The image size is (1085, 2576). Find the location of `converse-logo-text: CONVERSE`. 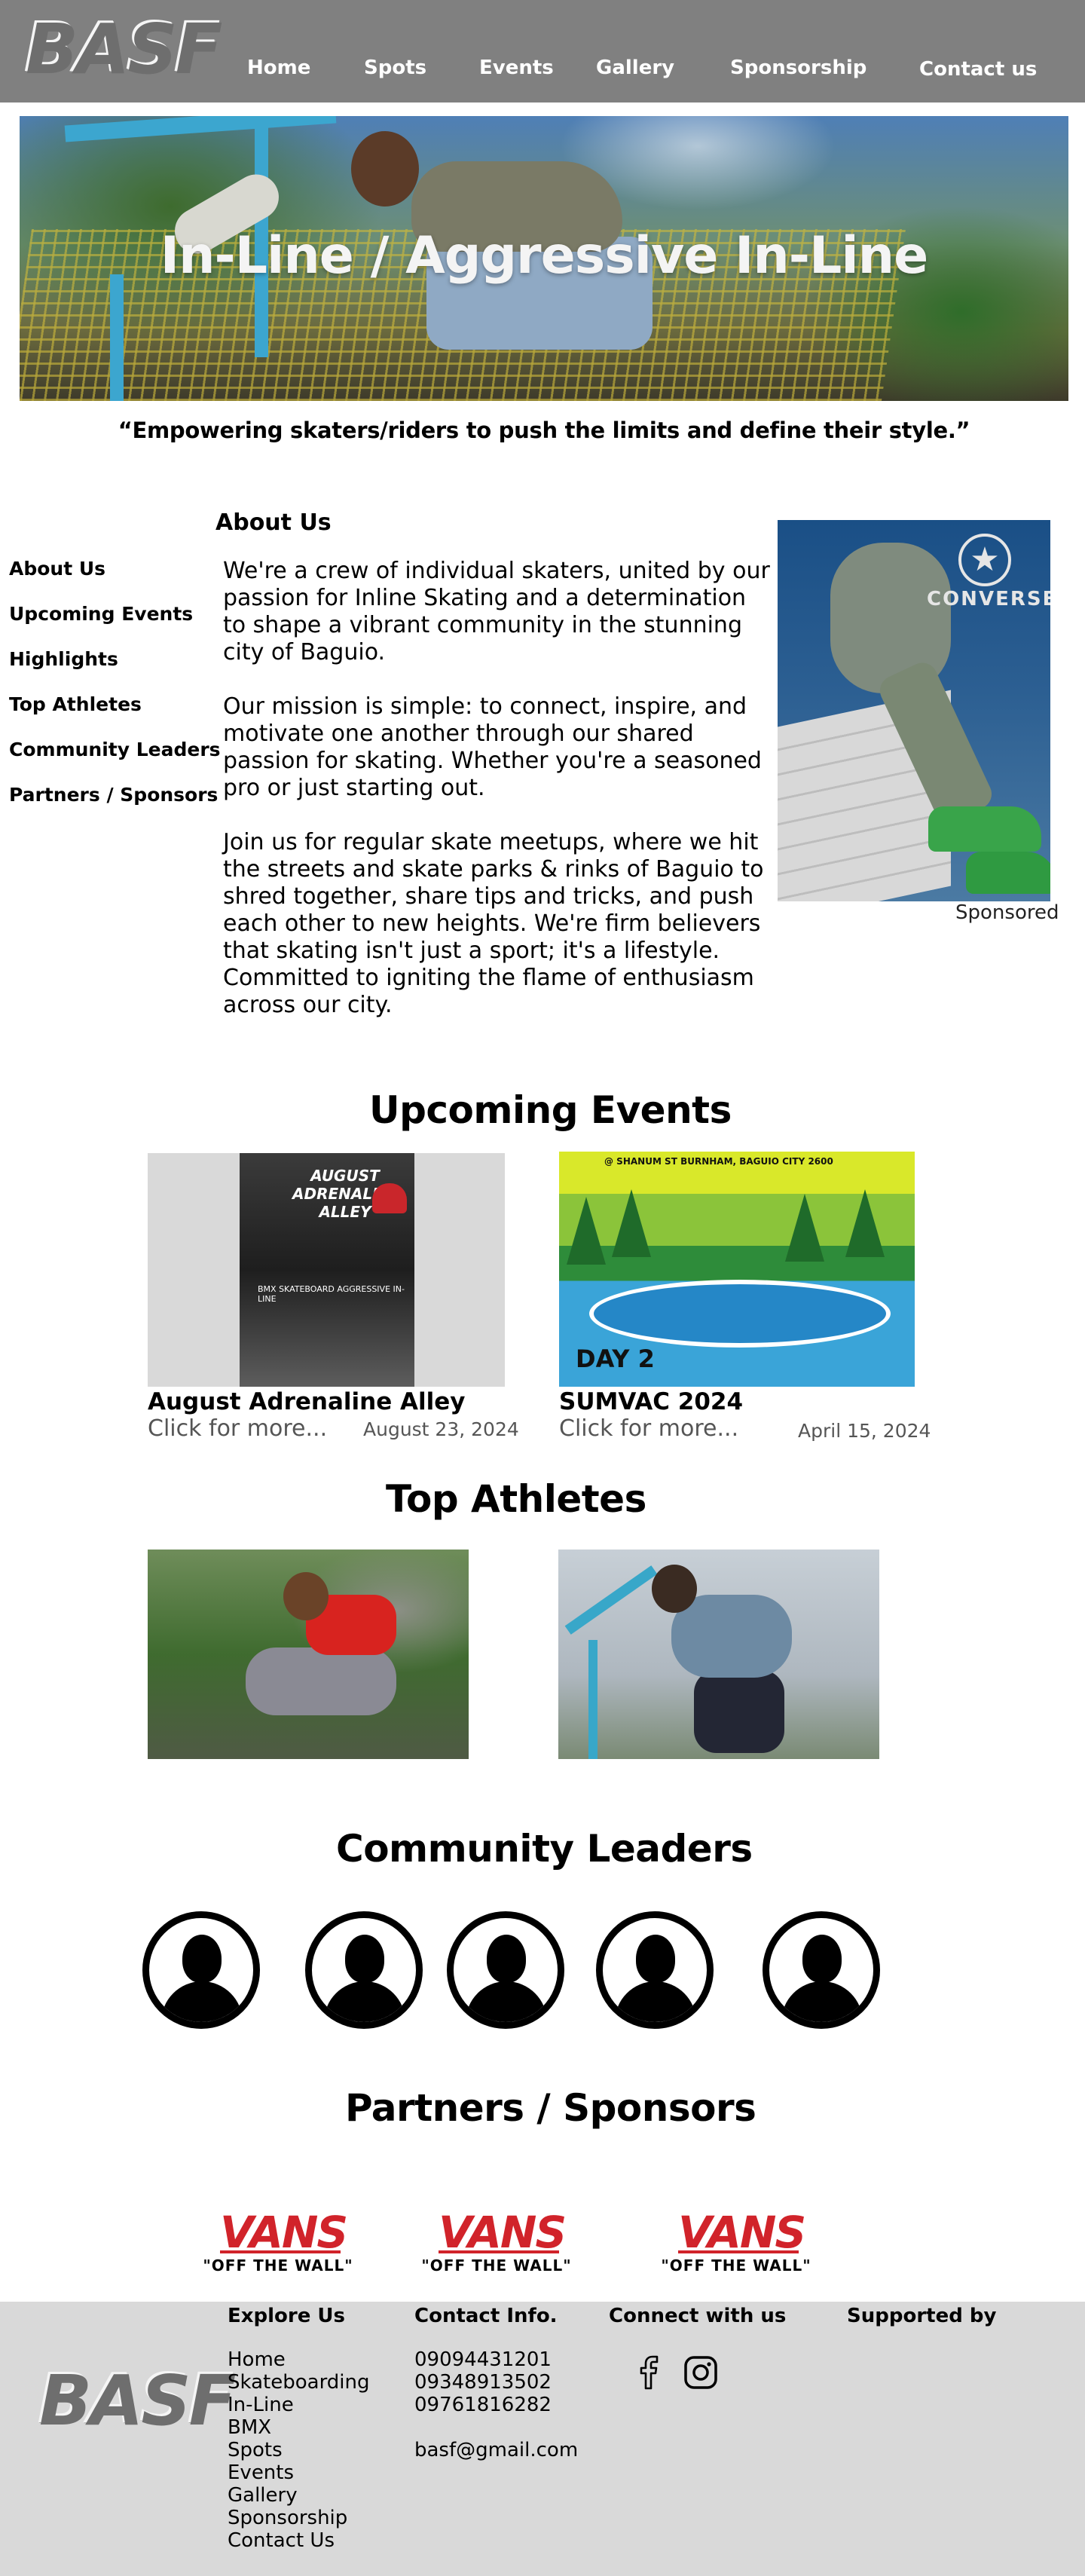

converse-logo-text: CONVERSE is located at coordinates (988, 599).